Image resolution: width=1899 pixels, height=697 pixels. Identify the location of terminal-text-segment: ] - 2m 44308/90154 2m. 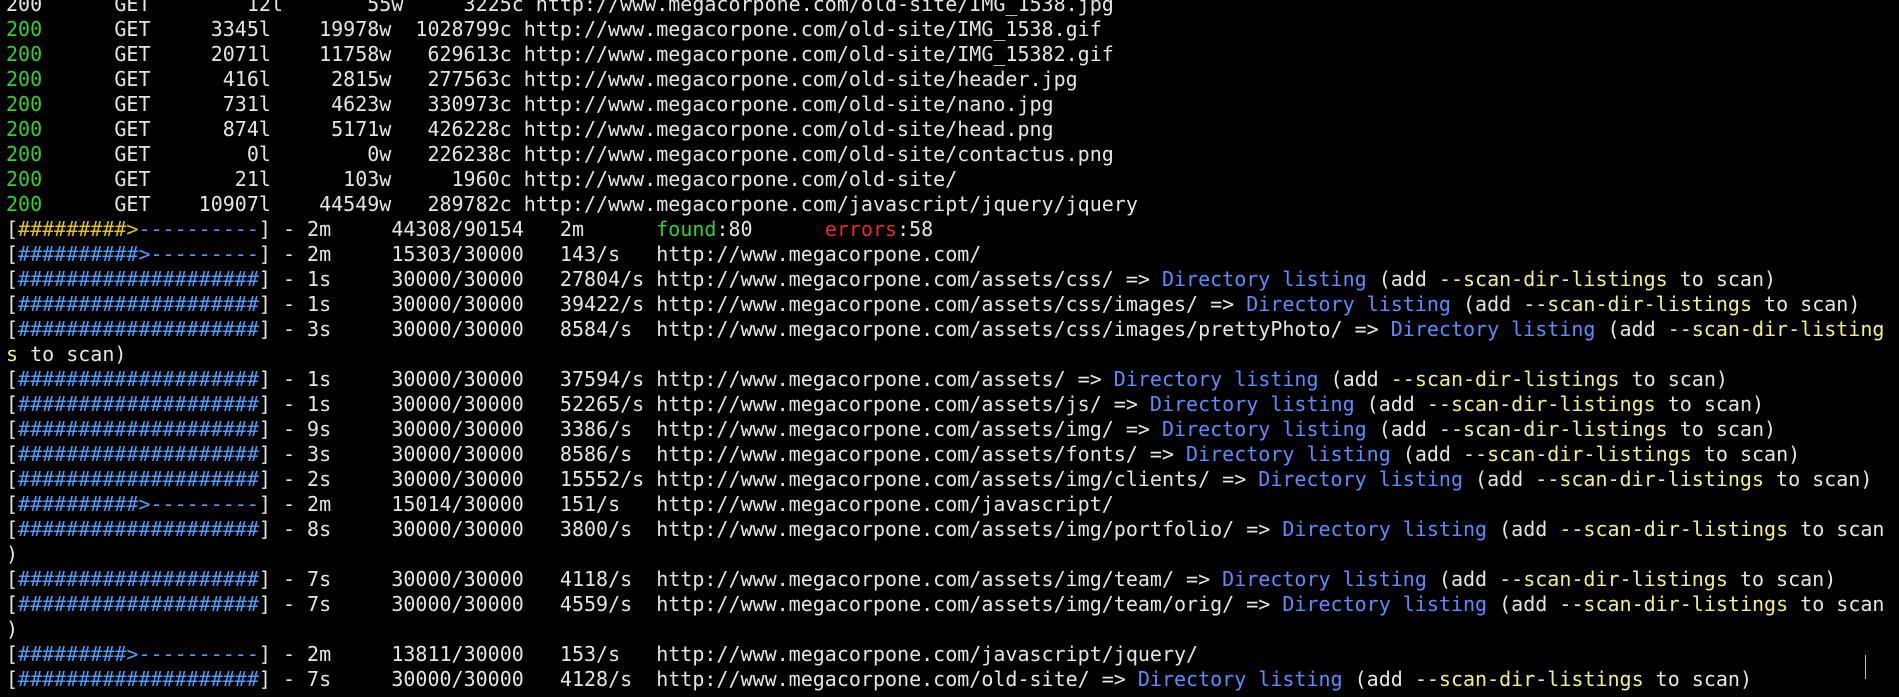
(457, 229).